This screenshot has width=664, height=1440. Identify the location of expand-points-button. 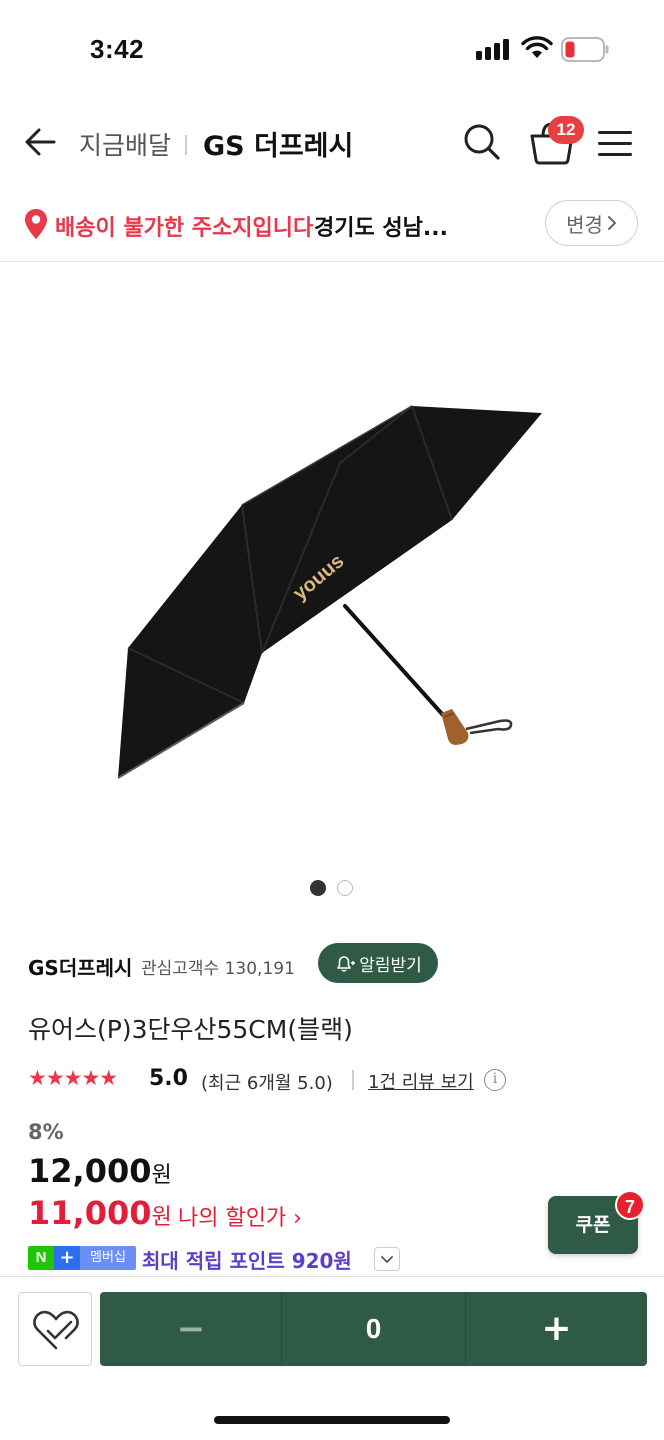
(387, 1259).